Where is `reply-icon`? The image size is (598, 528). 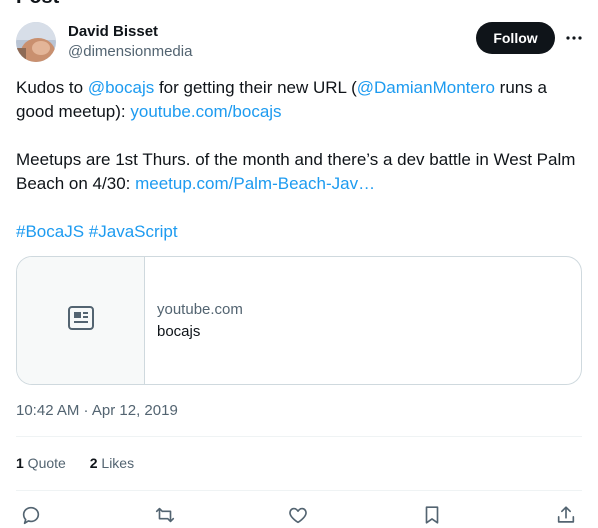 reply-icon is located at coordinates (31, 515).